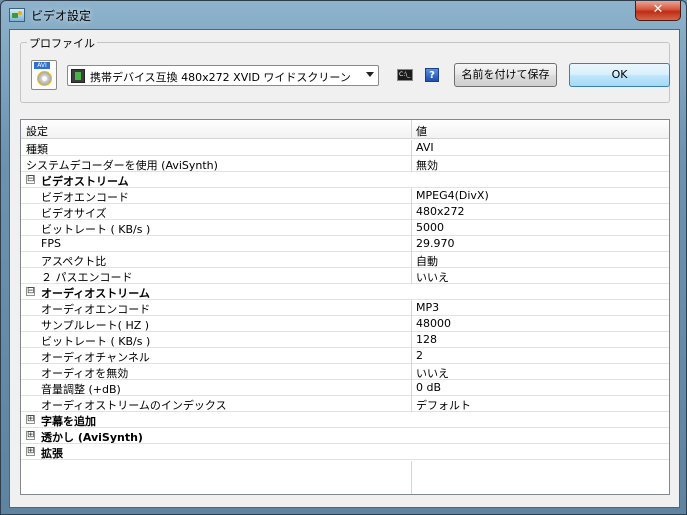  What do you see at coordinates (505, 75) in the screenshot?
I see `save-as-button: 名前を付けて保存` at bounding box center [505, 75].